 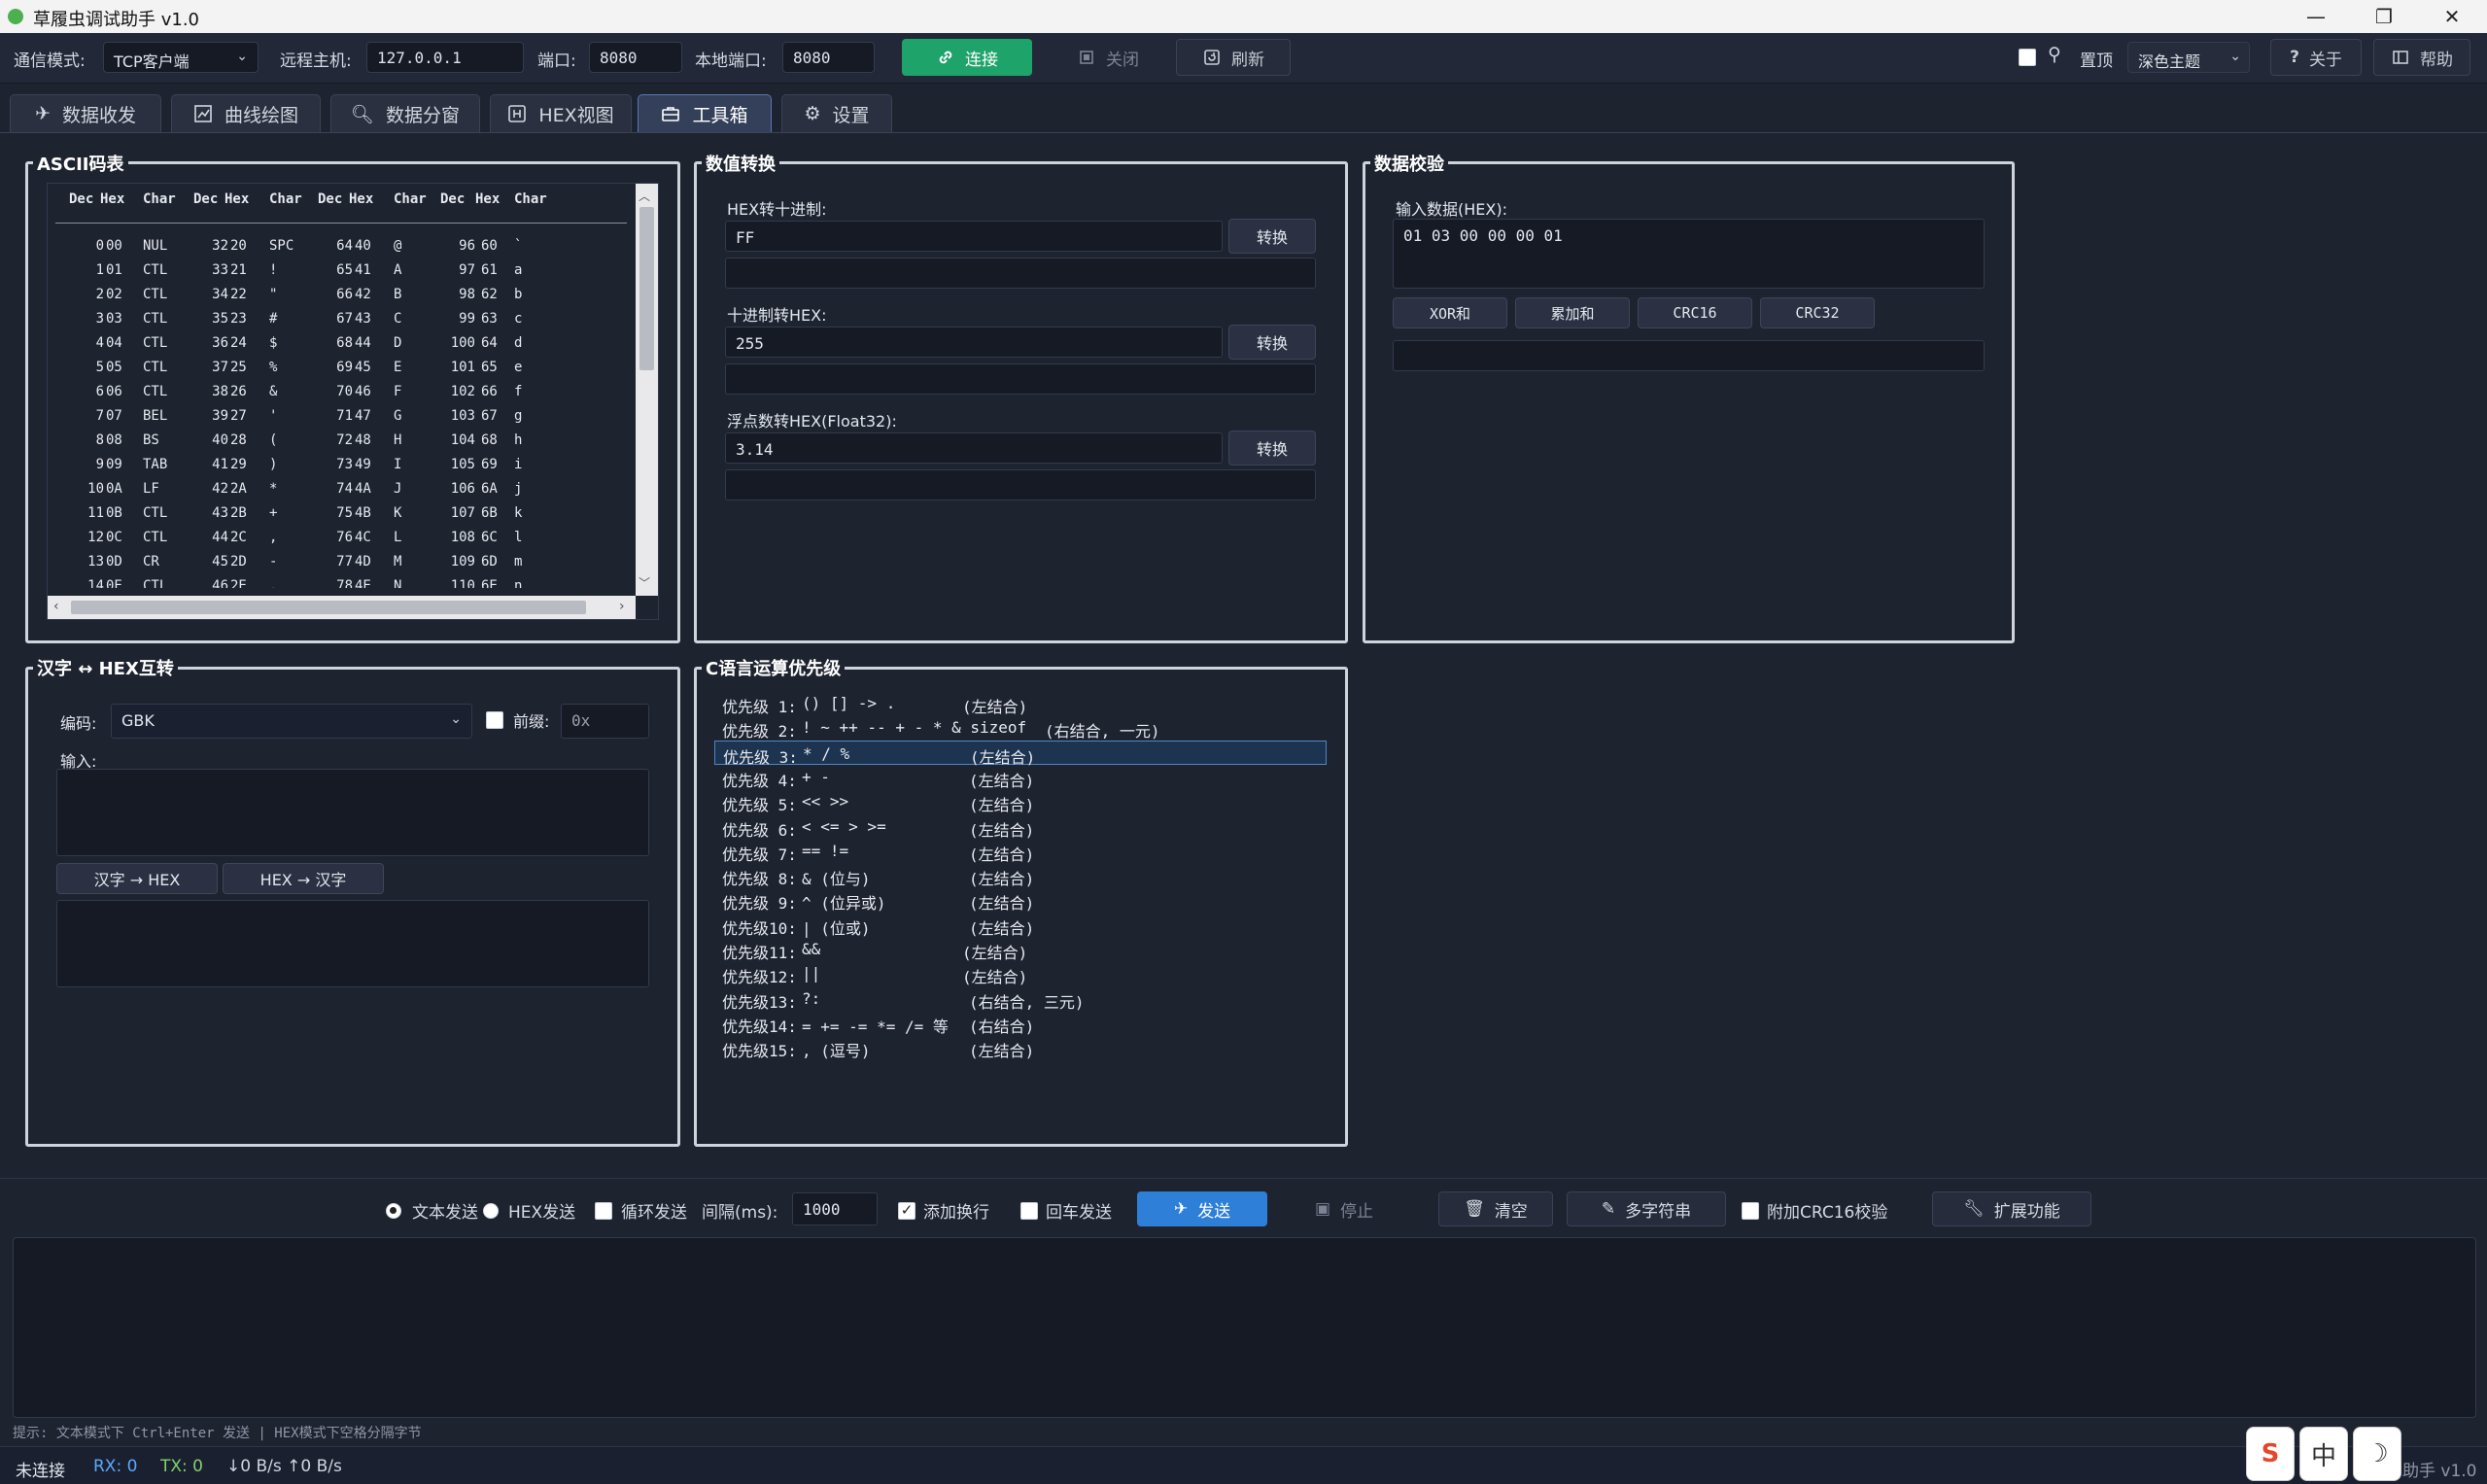 I want to click on scroll-right-icon: ›, so click(x=622, y=606).